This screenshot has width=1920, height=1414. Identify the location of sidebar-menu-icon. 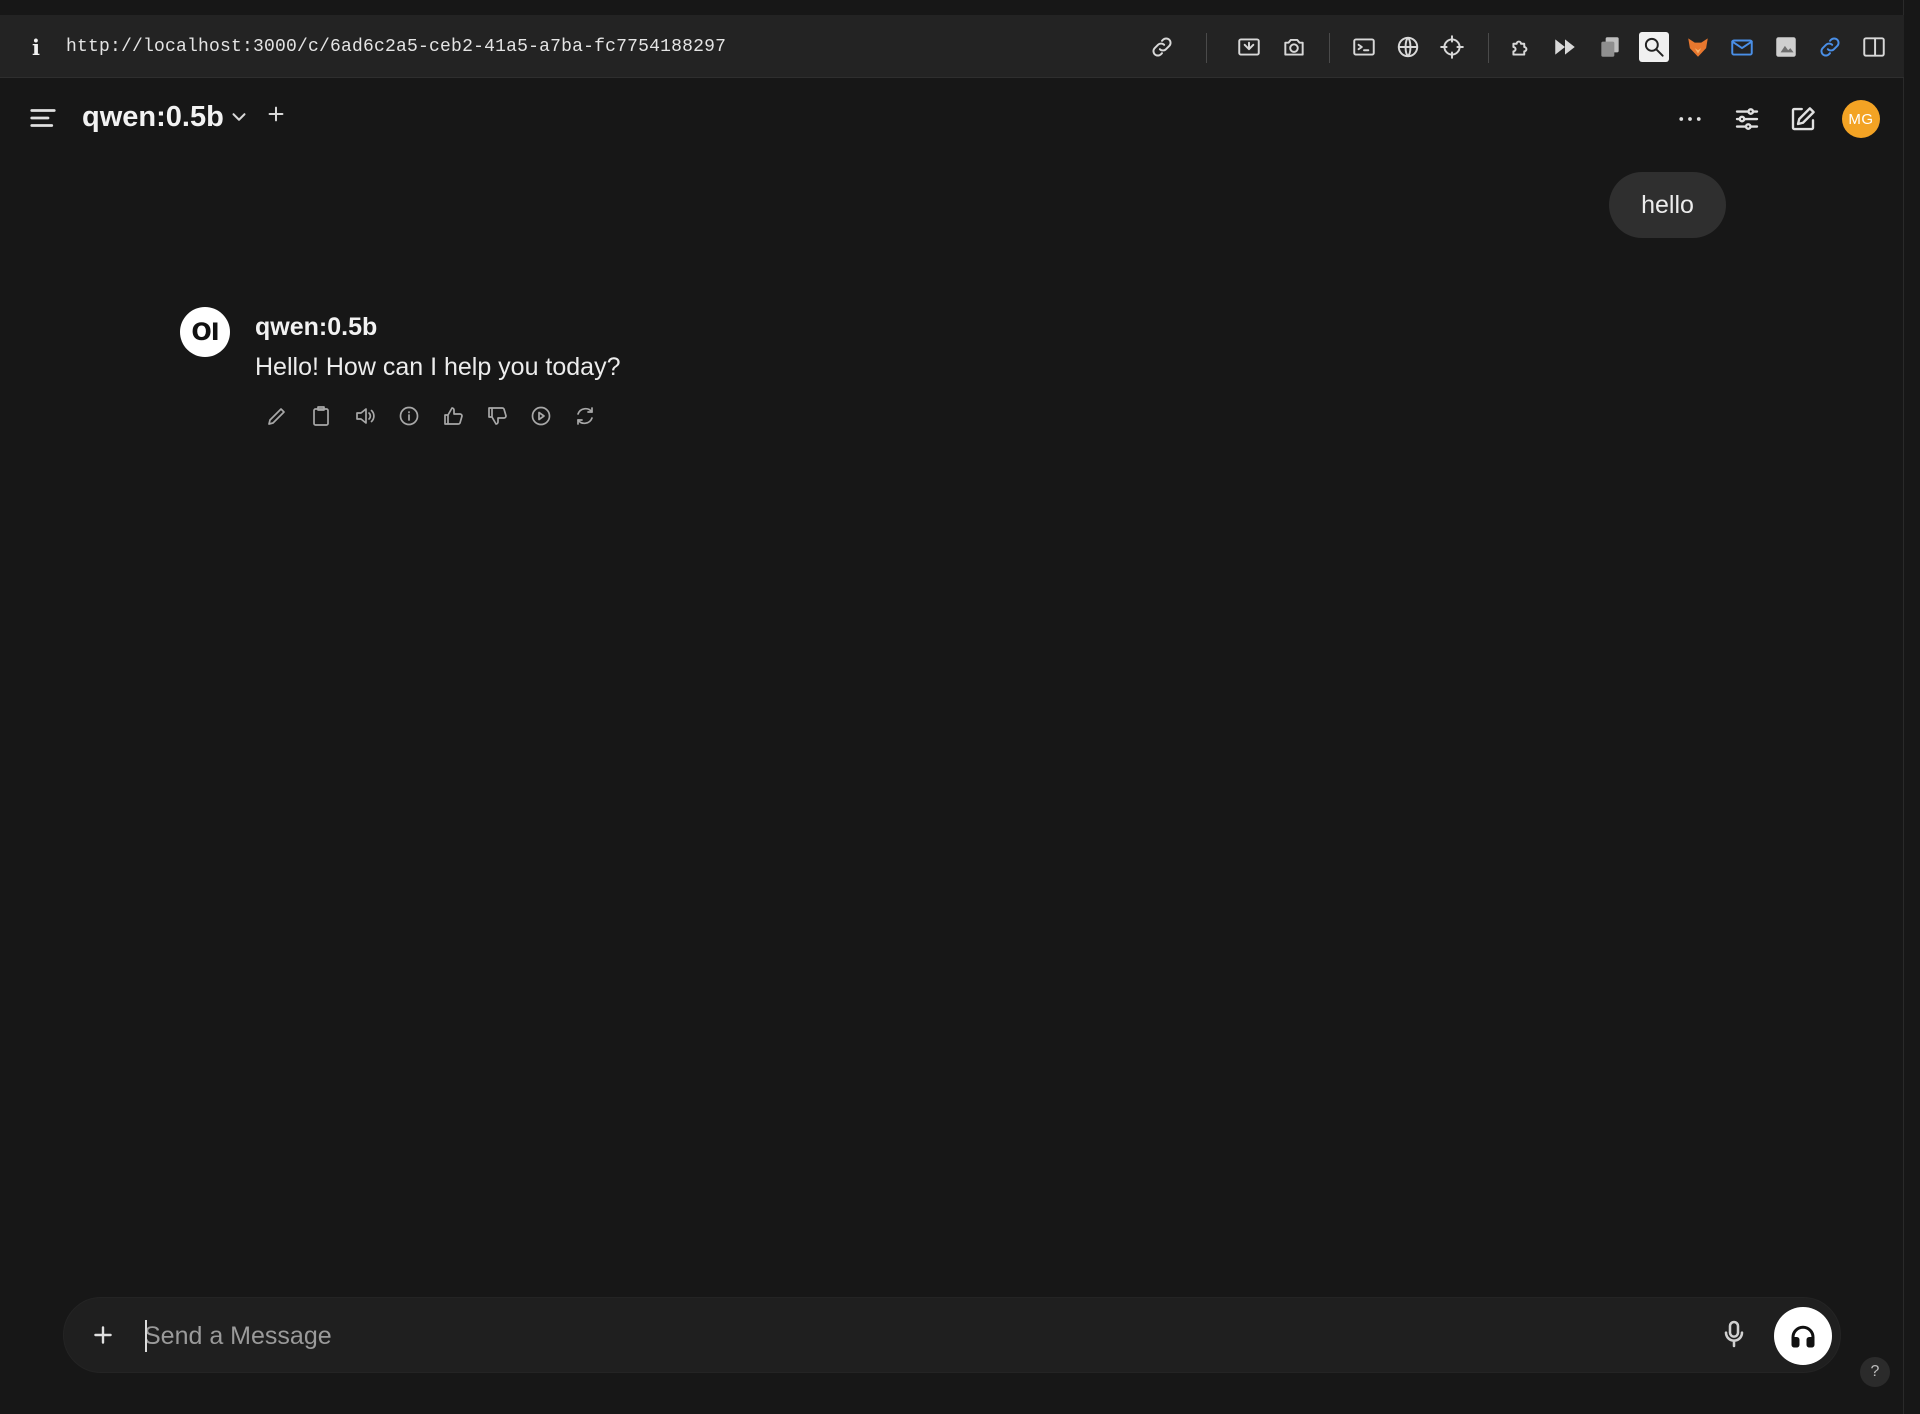
(45, 119).